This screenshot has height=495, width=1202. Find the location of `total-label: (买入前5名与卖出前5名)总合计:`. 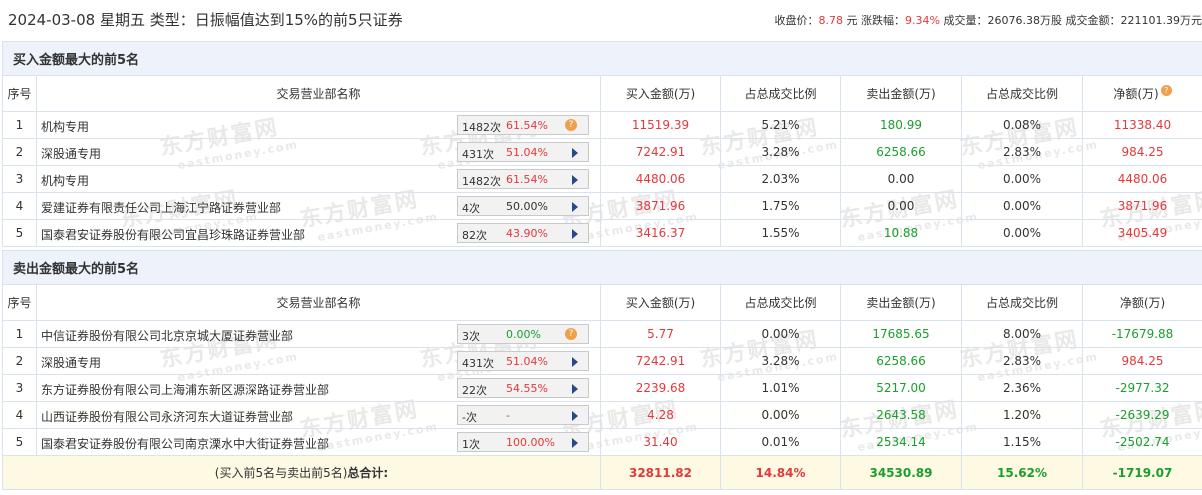

total-label: (买入前5名与卖出前5名)总合计: is located at coordinates (301, 472).